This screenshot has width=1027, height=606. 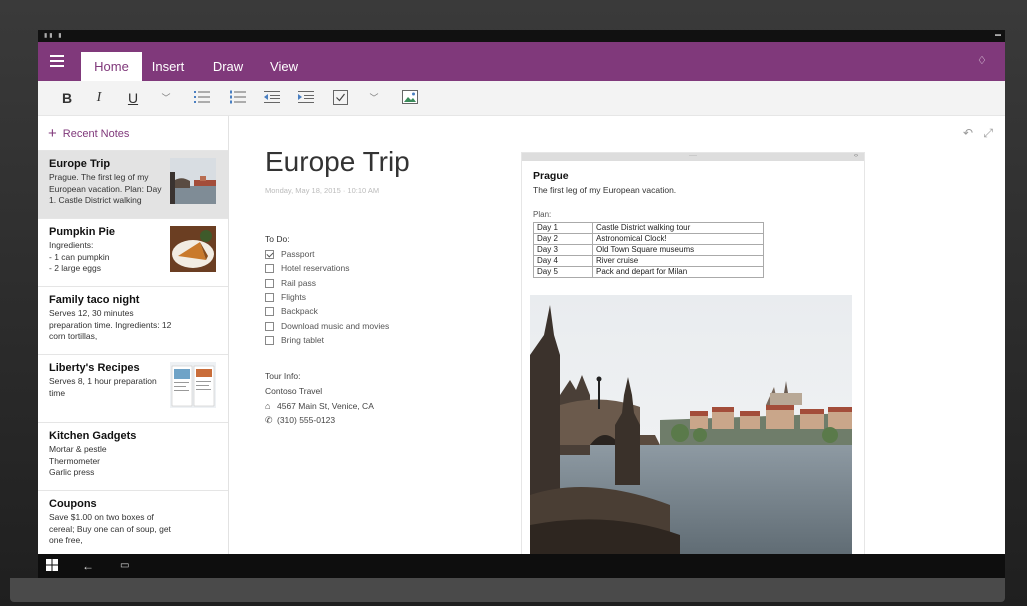 What do you see at coordinates (605, 190) in the screenshot?
I see `container-subtitle: The first leg of my European vacation.` at bounding box center [605, 190].